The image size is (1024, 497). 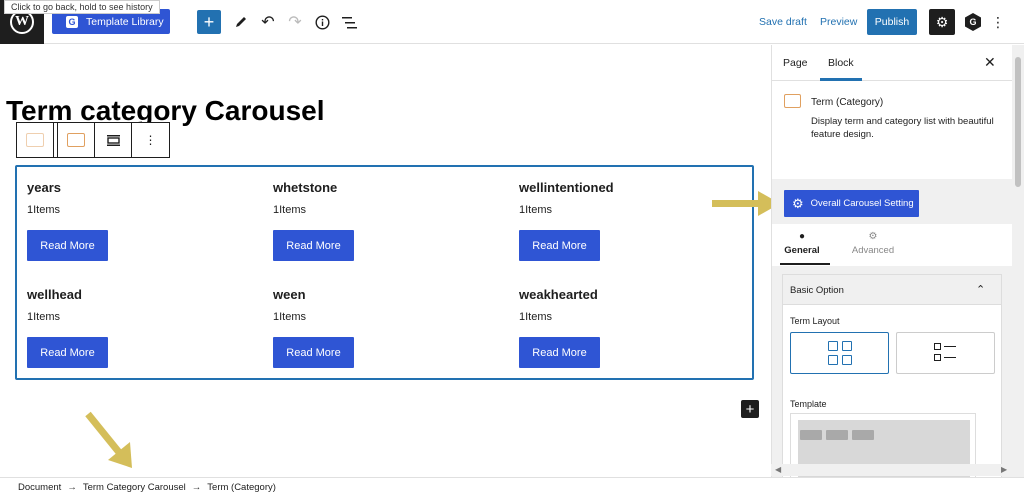 What do you see at coordinates (862, 203) in the screenshot?
I see `overall-carousel-setting-label: Overall Carousel Setting` at bounding box center [862, 203].